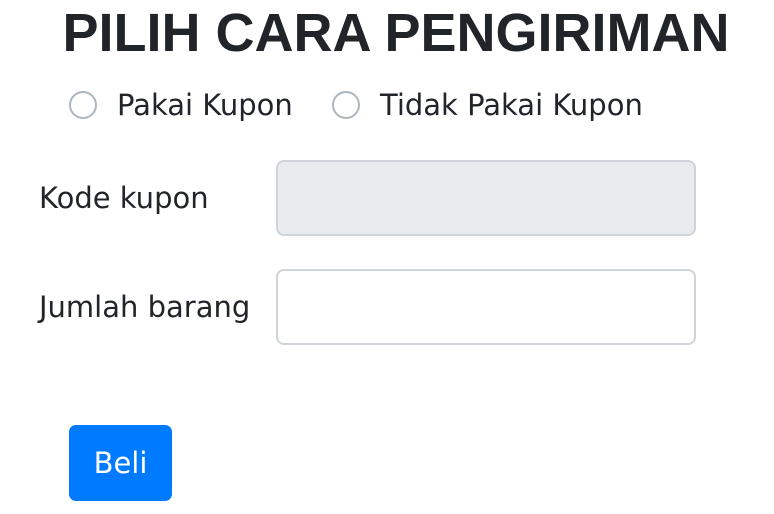  What do you see at coordinates (486, 307) in the screenshot?
I see `quantity-input` at bounding box center [486, 307].